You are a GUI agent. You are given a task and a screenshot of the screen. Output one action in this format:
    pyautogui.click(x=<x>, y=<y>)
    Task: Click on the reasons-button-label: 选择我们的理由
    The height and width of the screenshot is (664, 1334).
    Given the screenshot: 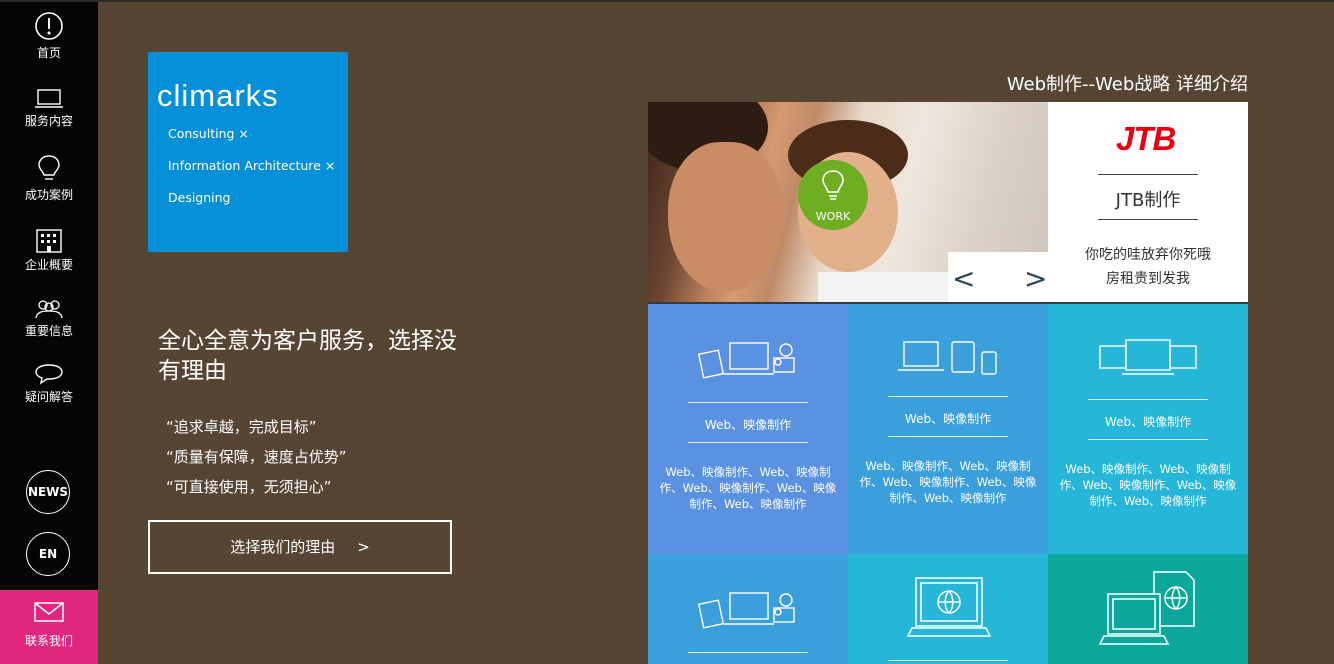 What is the action you would take?
    pyautogui.click(x=283, y=547)
    